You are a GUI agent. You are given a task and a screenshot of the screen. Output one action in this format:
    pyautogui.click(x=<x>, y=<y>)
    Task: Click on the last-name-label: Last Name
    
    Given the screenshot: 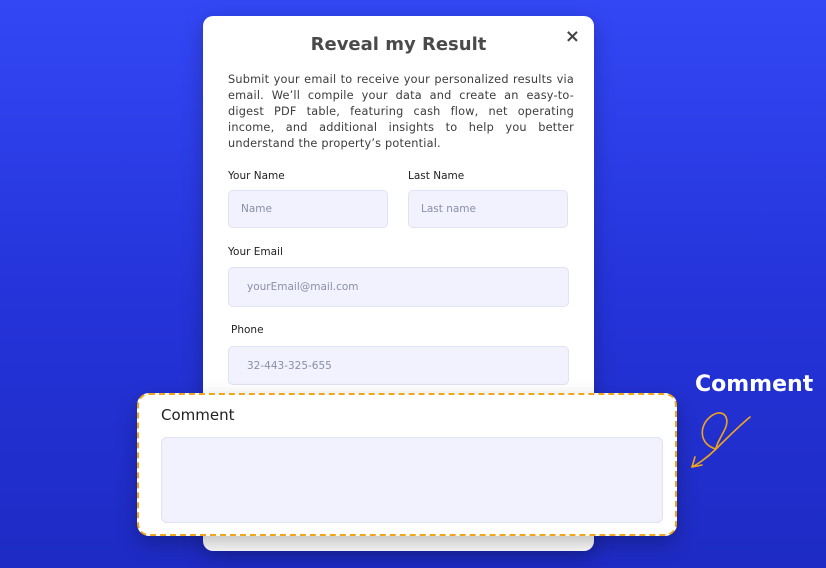 What is the action you would take?
    pyautogui.click(x=436, y=176)
    